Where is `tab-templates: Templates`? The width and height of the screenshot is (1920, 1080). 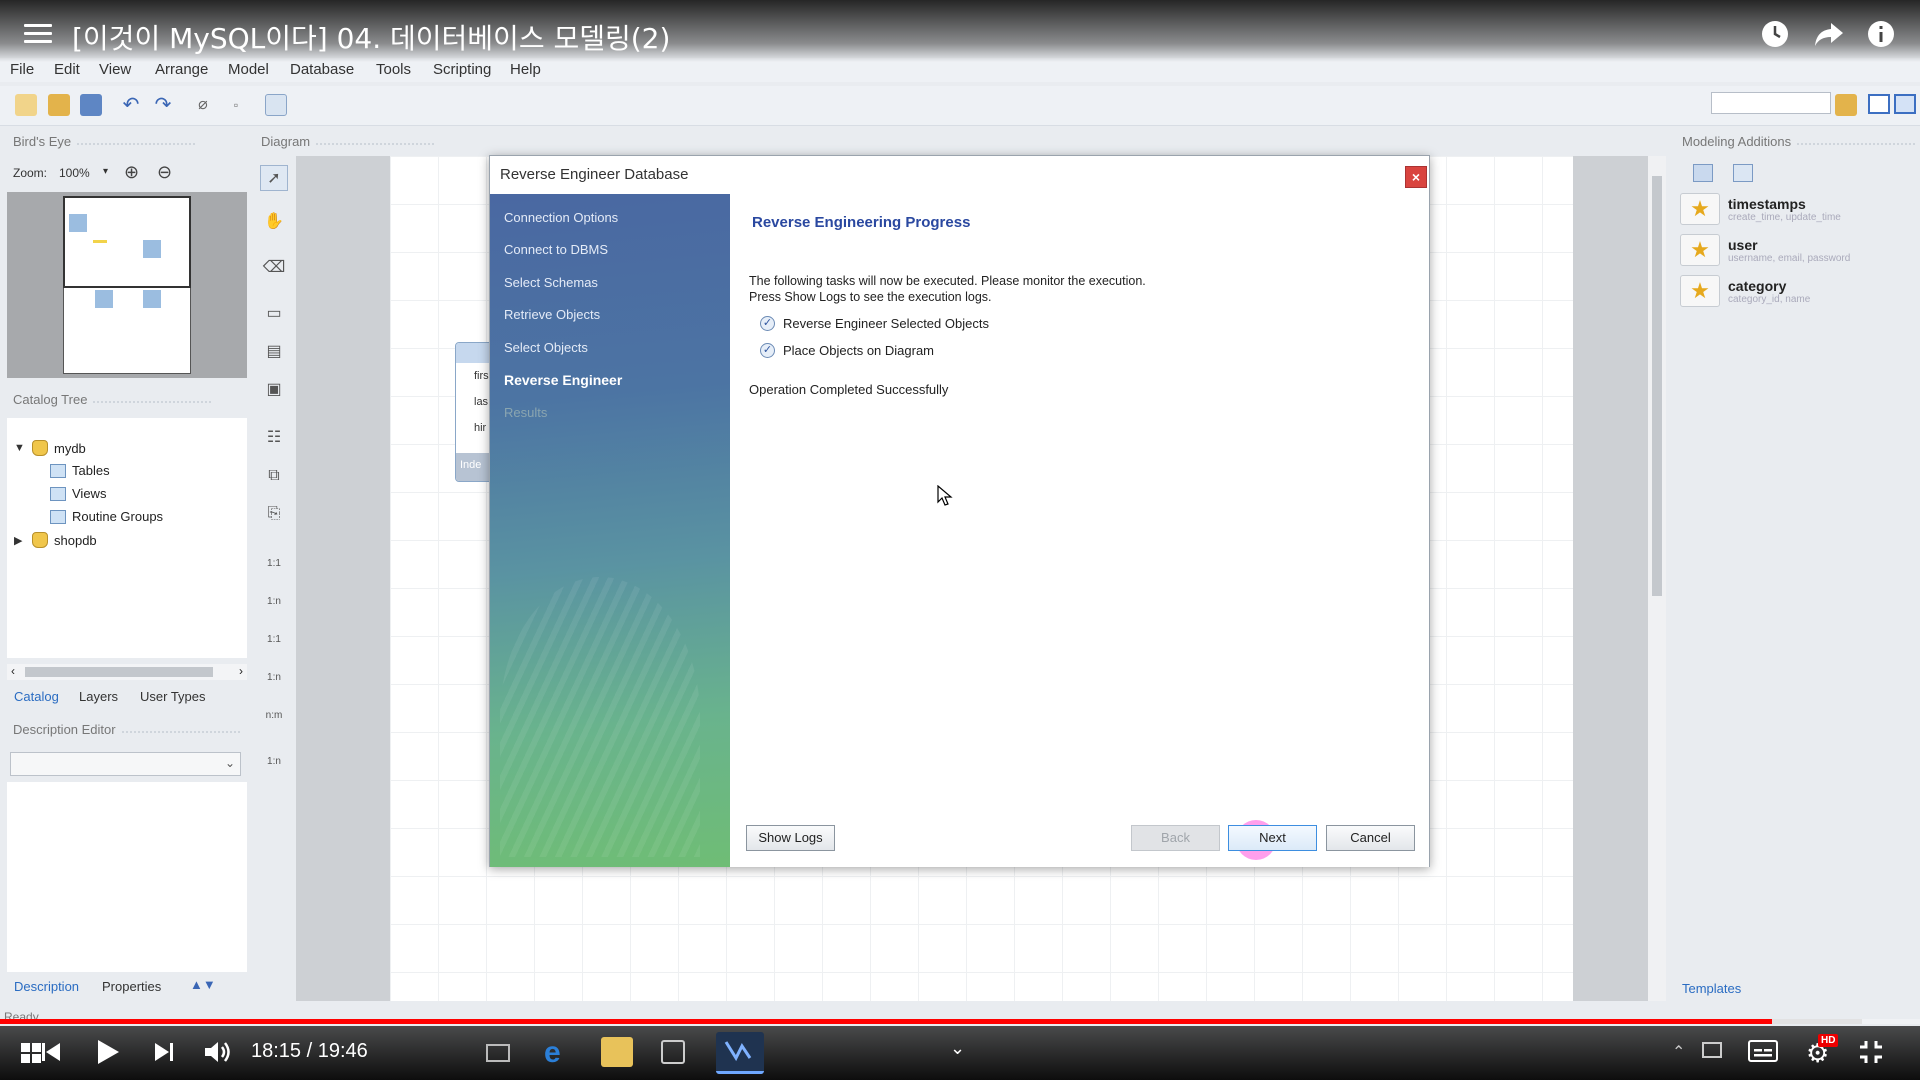
tab-templates: Templates is located at coordinates (1711, 988).